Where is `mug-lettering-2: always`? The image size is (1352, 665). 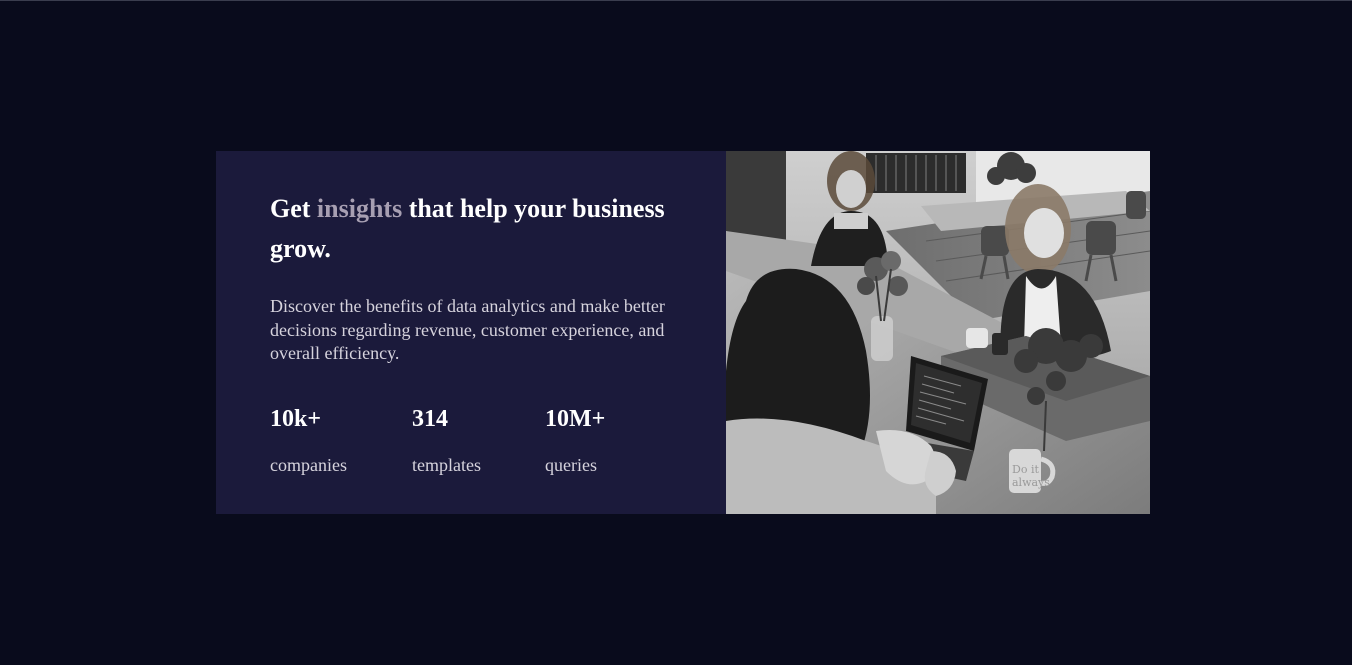 mug-lettering-2: always is located at coordinates (1031, 482).